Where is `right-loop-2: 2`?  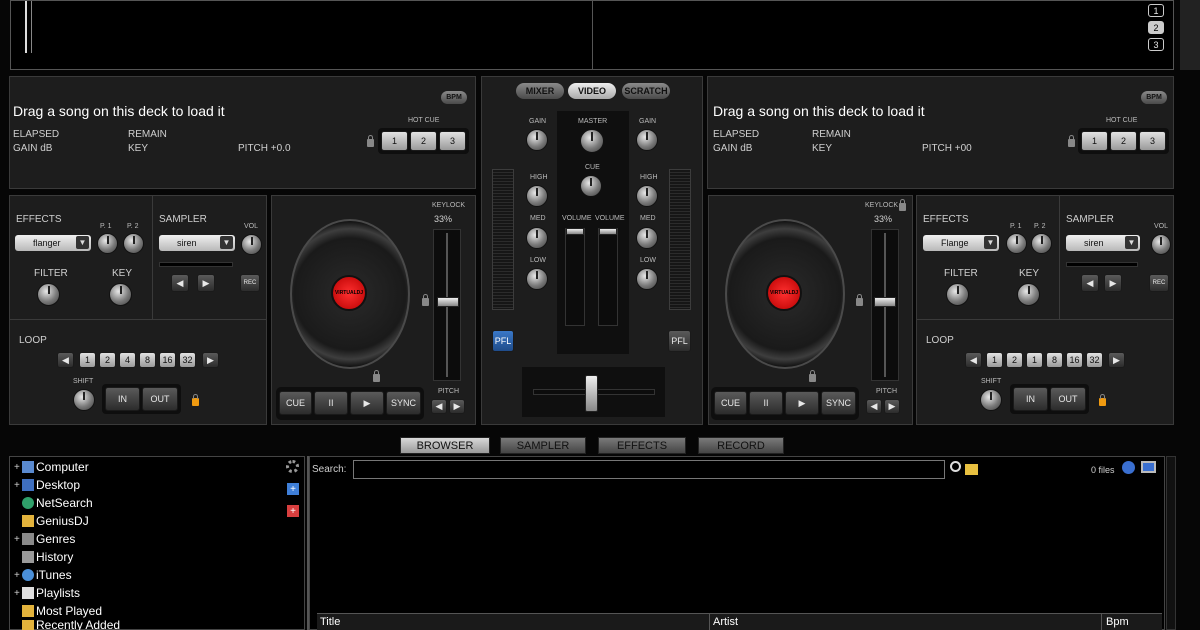
right-loop-2: 2 is located at coordinates (1014, 360).